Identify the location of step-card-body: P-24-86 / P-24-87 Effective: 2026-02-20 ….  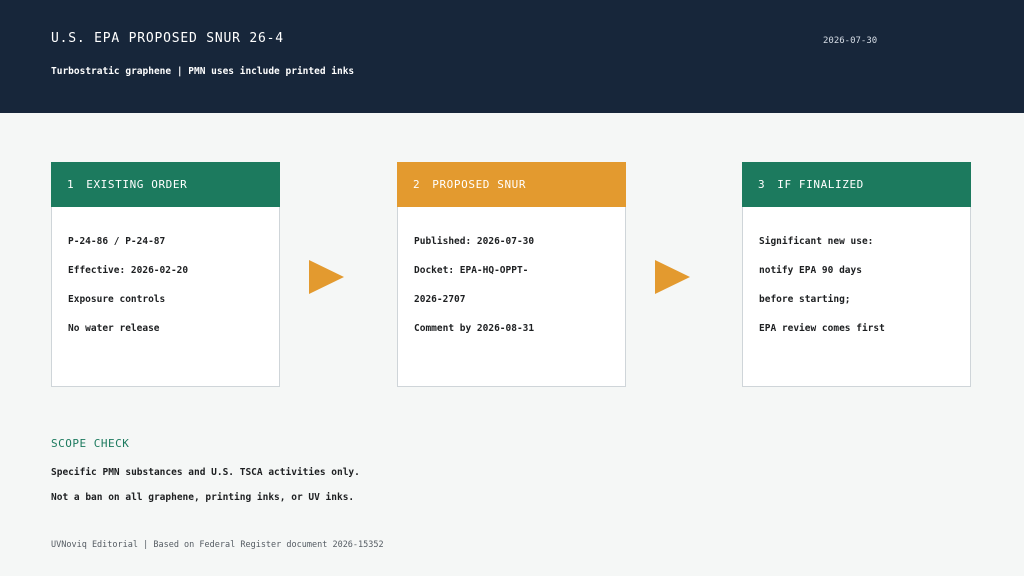
(165, 279).